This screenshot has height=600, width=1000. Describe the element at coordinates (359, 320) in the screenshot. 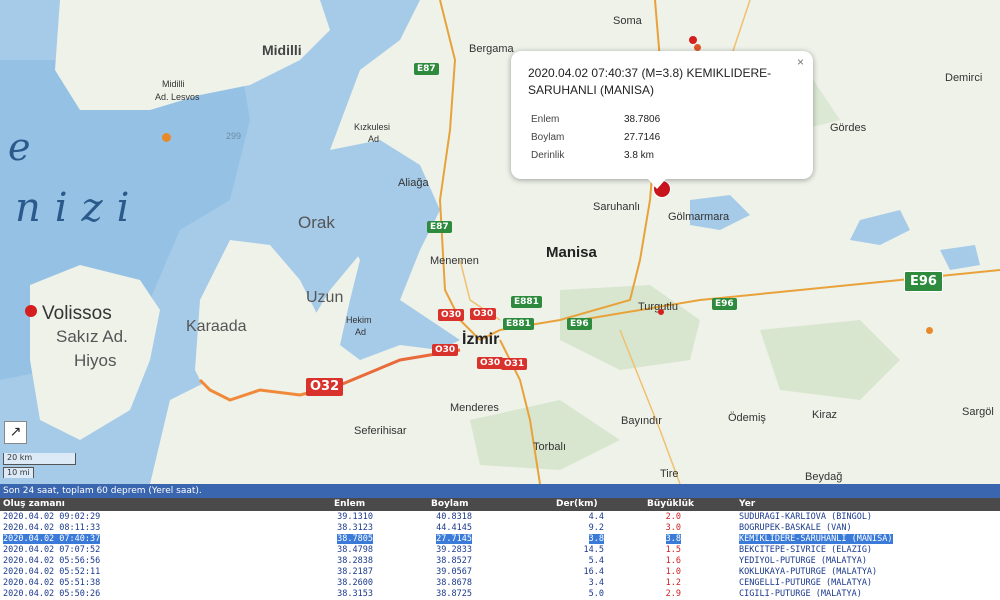

I see `city-label: Hekim` at that location.